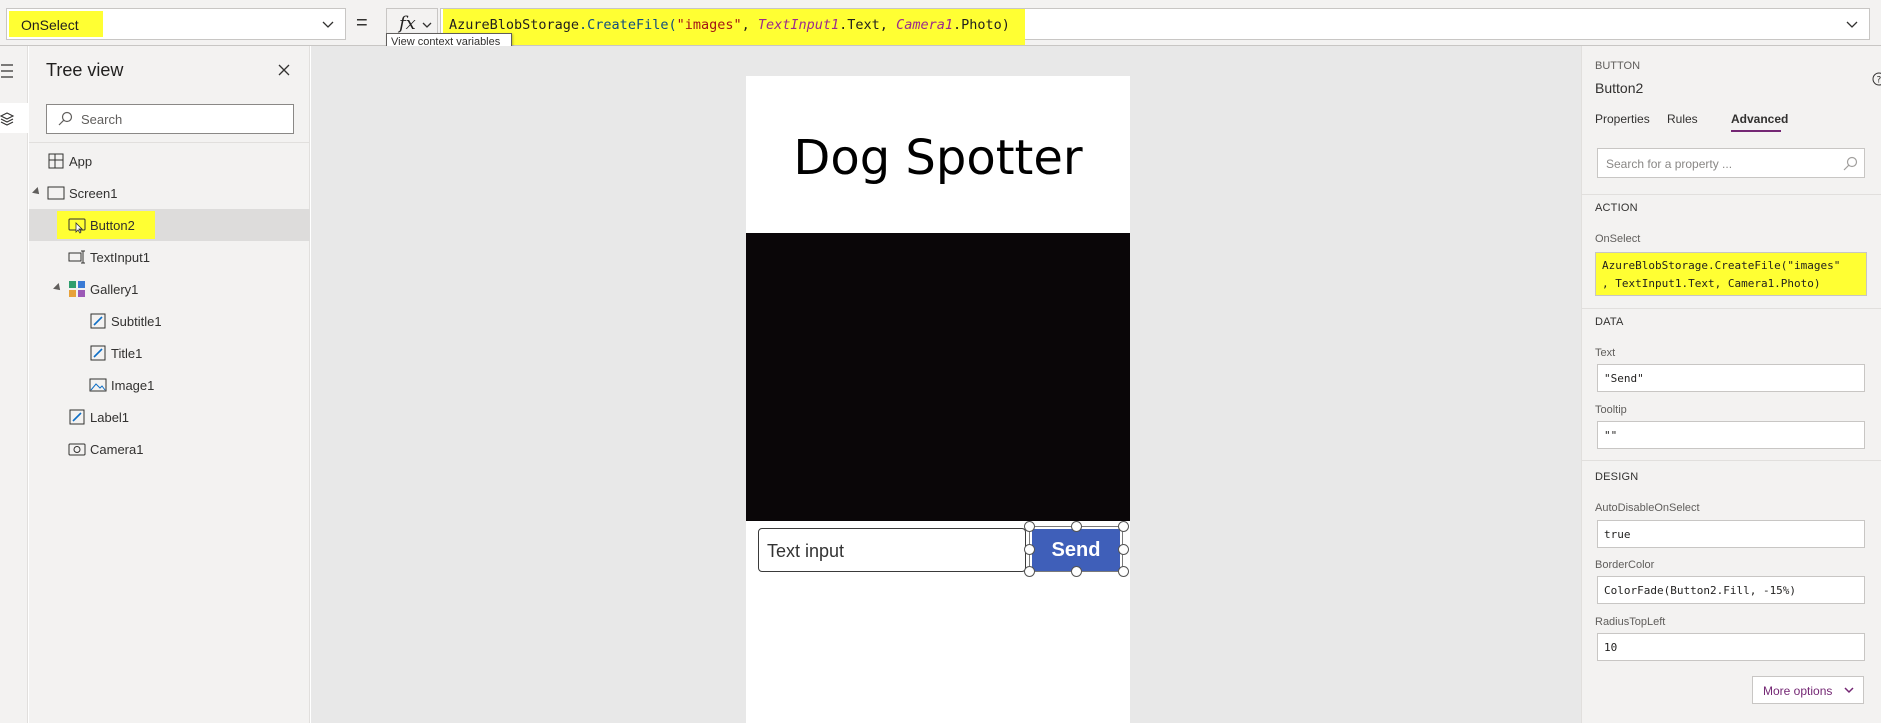 This screenshot has height=723, width=1881. I want to click on app-title-label: Dog Spotter, so click(938, 158).